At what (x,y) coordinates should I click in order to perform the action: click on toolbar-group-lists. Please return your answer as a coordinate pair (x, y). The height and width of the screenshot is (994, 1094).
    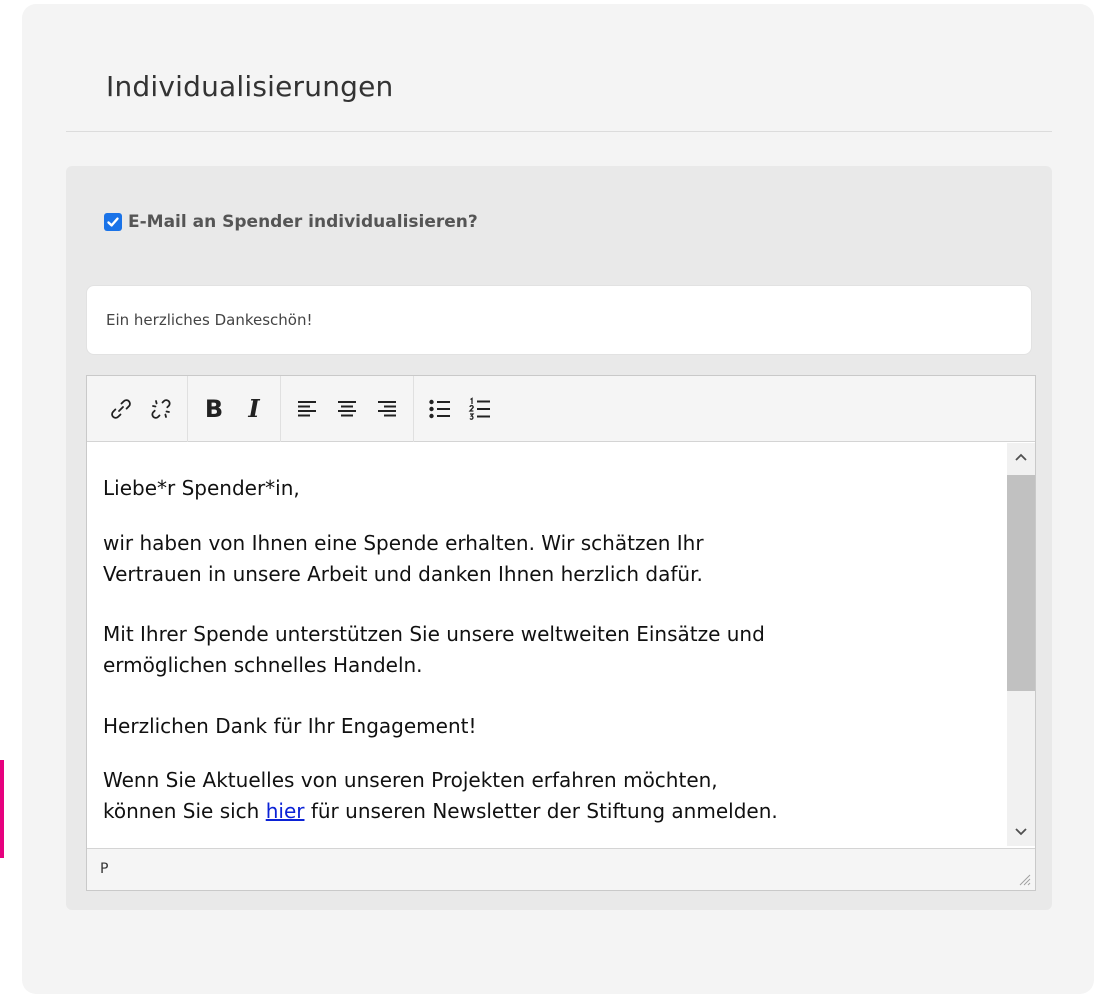
    Looking at the image, I should click on (460, 409).